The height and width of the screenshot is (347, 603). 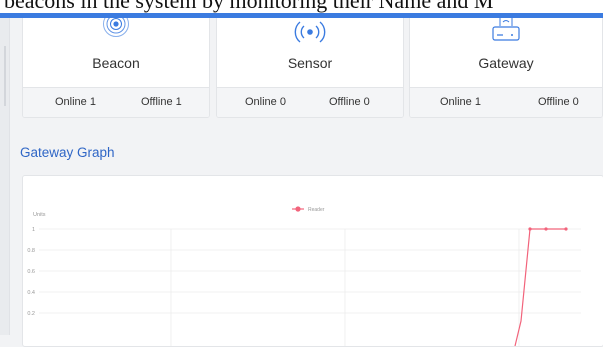 What do you see at coordinates (39, 215) in the screenshot?
I see `y-axis-label: Units` at bounding box center [39, 215].